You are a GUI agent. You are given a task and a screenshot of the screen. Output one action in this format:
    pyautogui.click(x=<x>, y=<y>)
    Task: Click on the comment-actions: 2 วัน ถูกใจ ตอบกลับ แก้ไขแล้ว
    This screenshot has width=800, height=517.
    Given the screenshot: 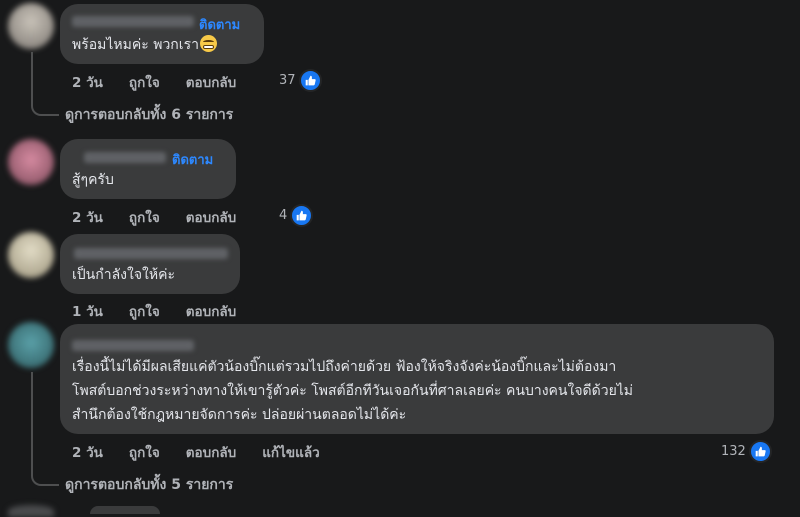 What is the action you would take?
    pyautogui.click(x=209, y=452)
    